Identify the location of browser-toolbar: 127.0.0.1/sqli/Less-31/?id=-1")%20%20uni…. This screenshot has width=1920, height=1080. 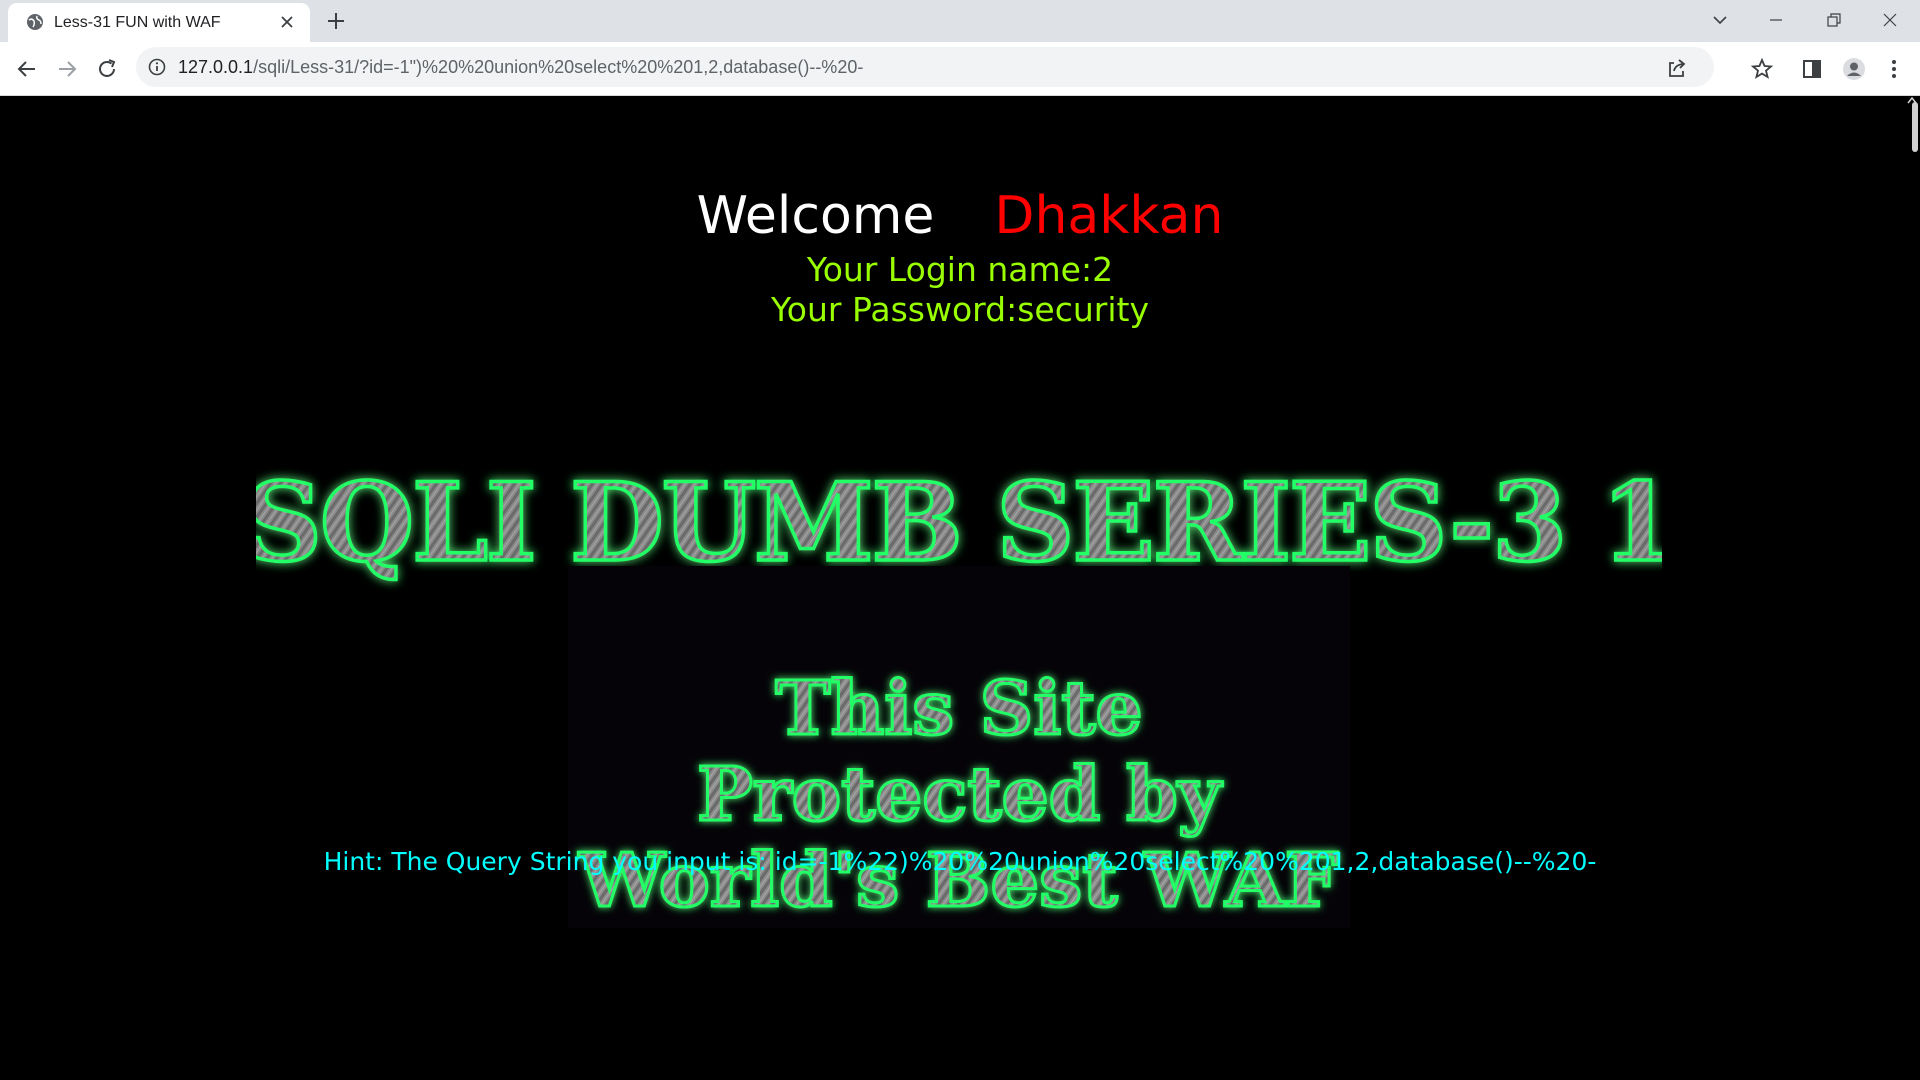
(960, 69).